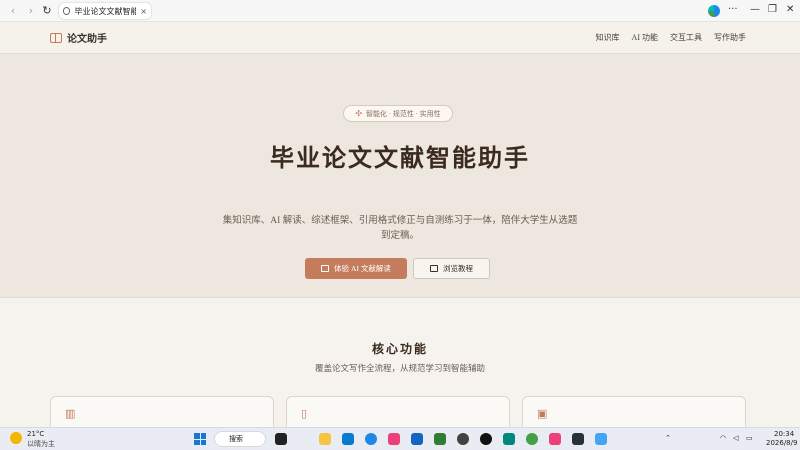 The height and width of the screenshot is (450, 800). What do you see at coordinates (67, 11) in the screenshot?
I see `globe-icon` at bounding box center [67, 11].